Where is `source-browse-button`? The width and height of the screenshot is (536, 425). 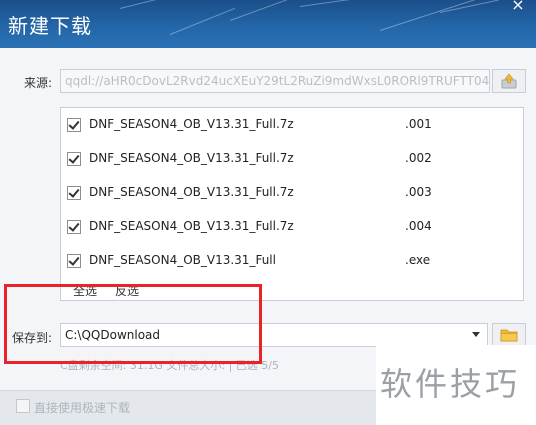 source-browse-button is located at coordinates (509, 81).